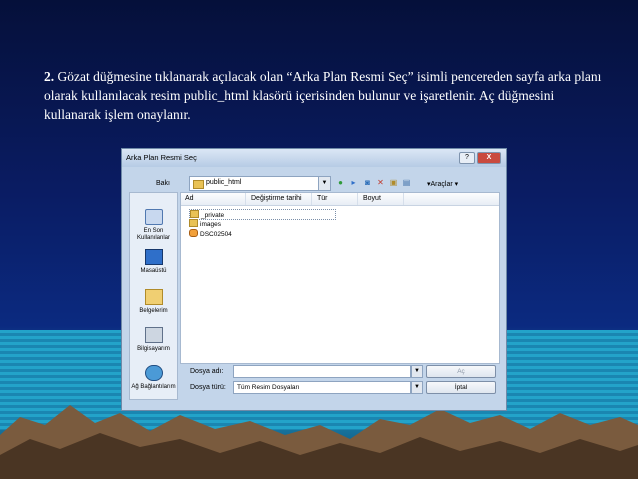 The width and height of the screenshot is (638, 479). I want to click on file-type-label: Dosya türü:, so click(208, 387).